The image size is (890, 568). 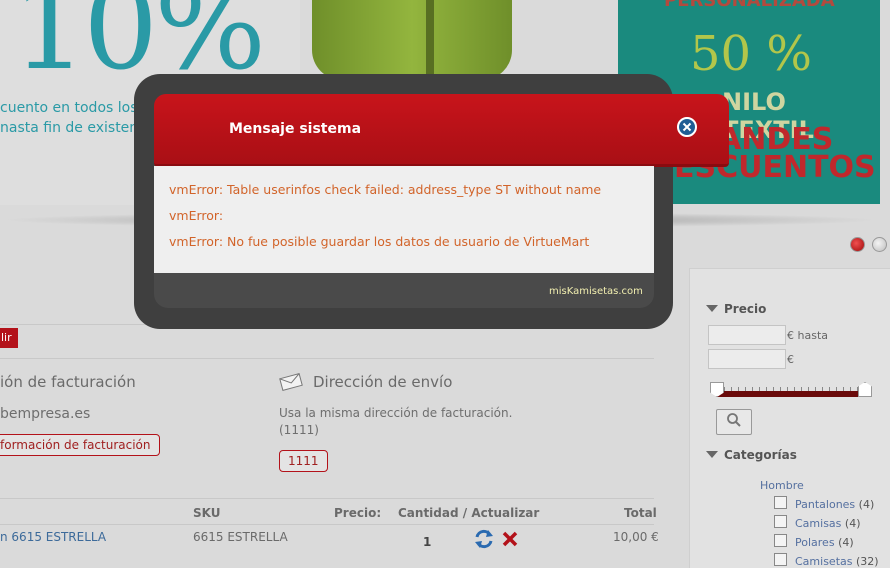 I want to click on price-currency-label: €, so click(x=790, y=359).